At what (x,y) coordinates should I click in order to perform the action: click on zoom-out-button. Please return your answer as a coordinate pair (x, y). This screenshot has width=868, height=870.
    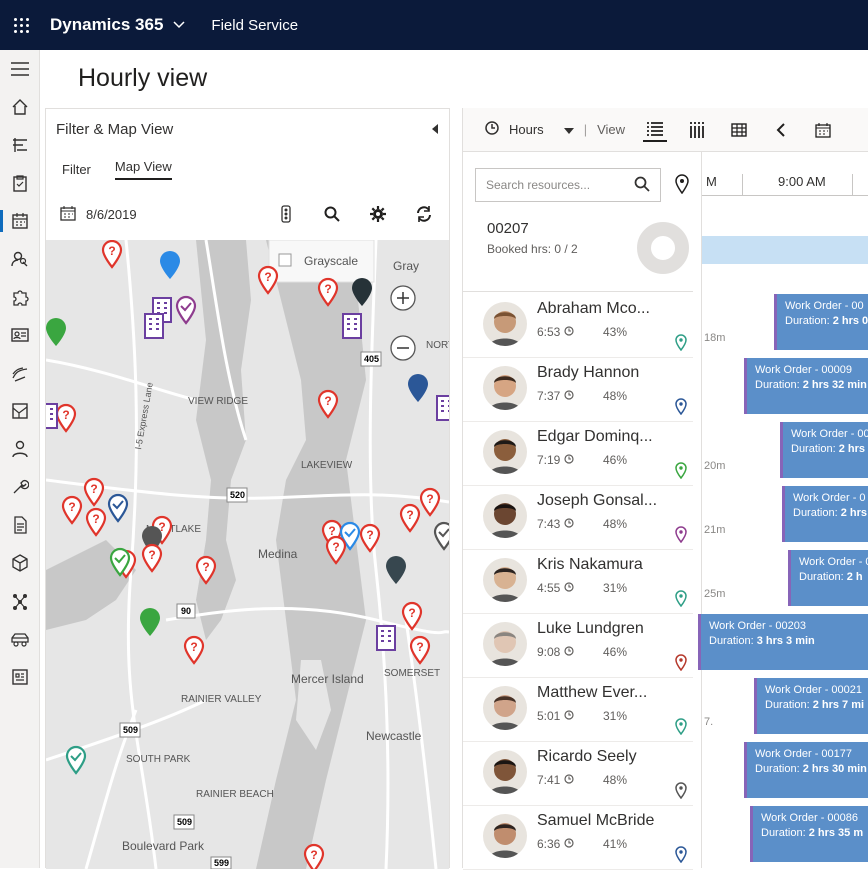
    Looking at the image, I should click on (403, 348).